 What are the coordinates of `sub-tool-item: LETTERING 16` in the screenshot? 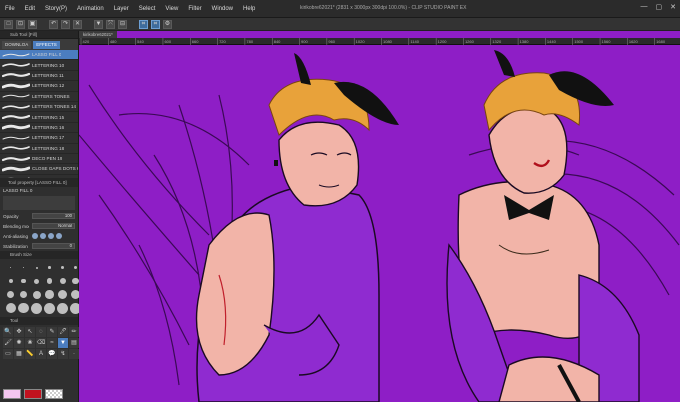 It's located at (39, 128).